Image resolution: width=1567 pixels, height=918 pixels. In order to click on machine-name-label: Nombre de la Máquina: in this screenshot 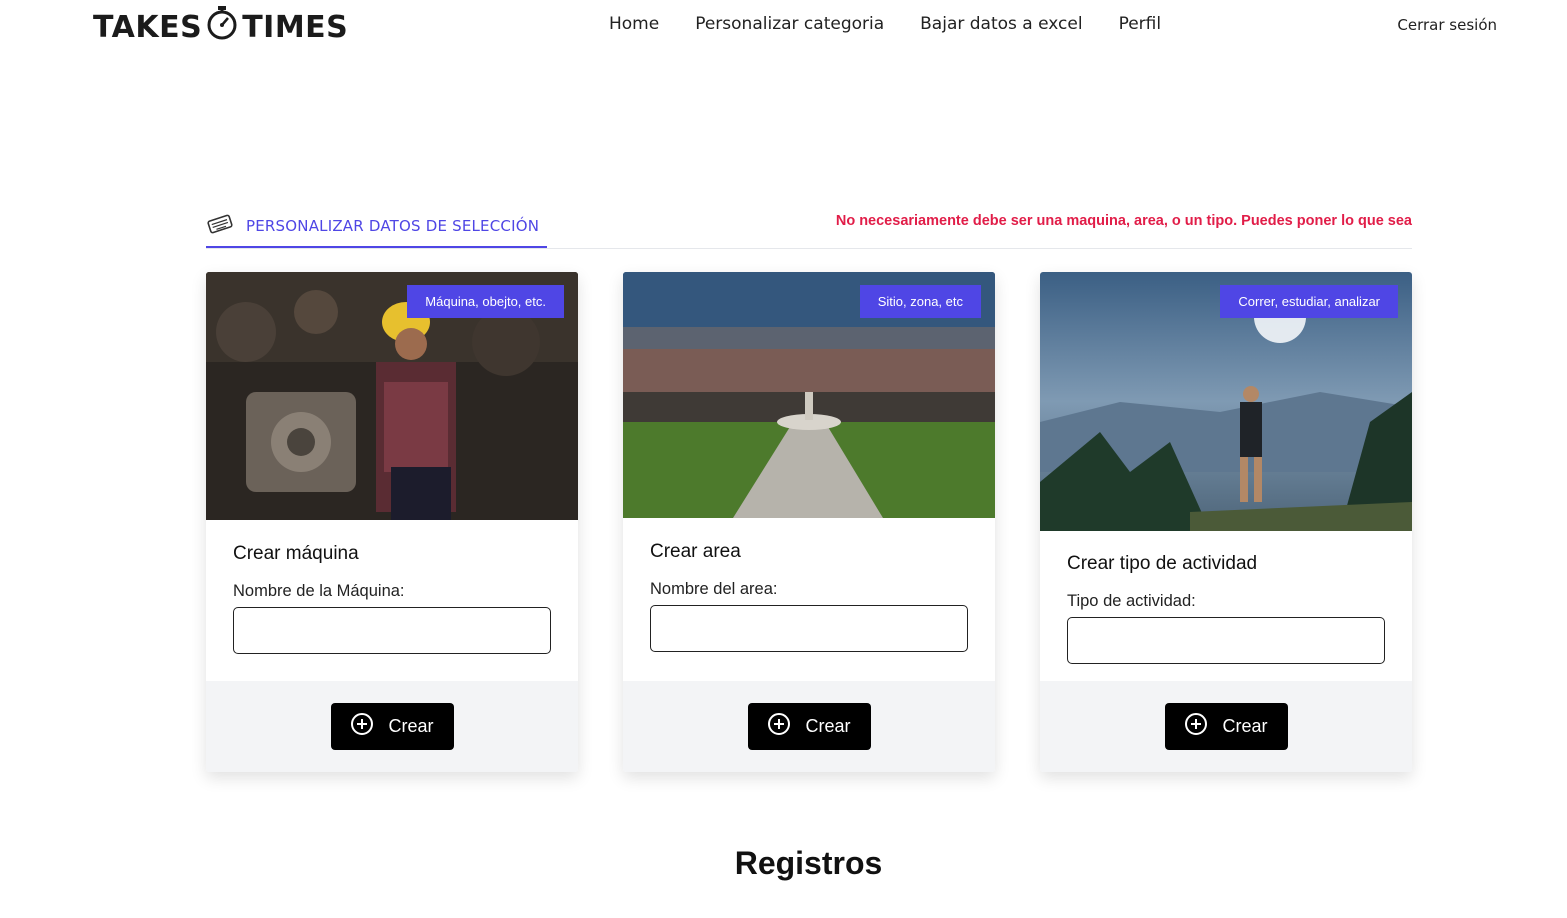, I will do `click(319, 591)`.